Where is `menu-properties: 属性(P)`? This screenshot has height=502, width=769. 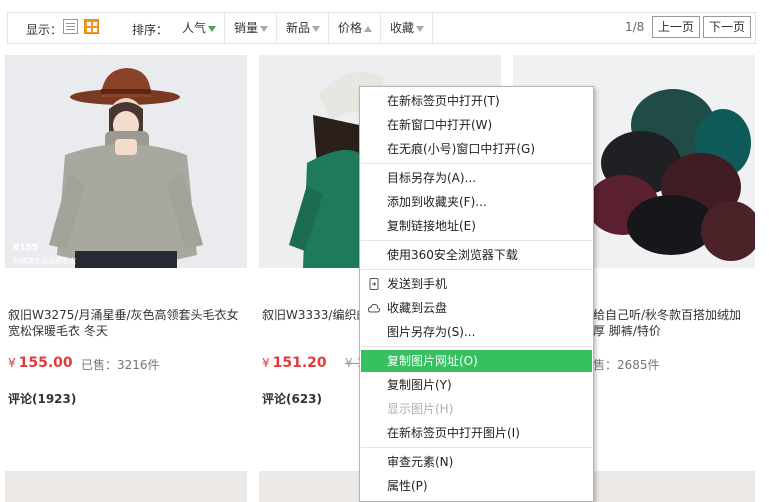 menu-properties: 属性(P) is located at coordinates (476, 486).